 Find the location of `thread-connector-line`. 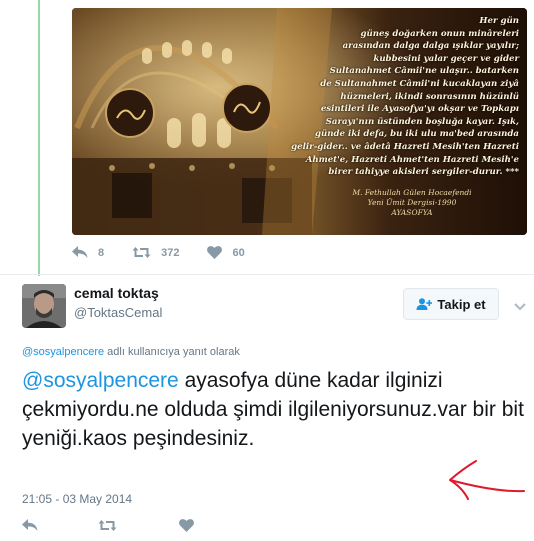

thread-connector-line is located at coordinates (39, 138).